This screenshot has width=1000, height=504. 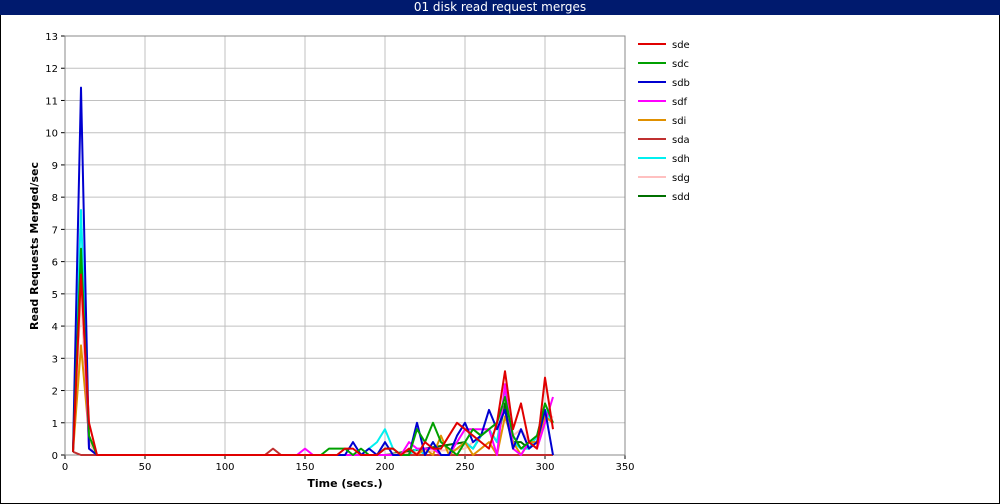 What do you see at coordinates (681, 83) in the screenshot?
I see `legend-label-sdb: sdb` at bounding box center [681, 83].